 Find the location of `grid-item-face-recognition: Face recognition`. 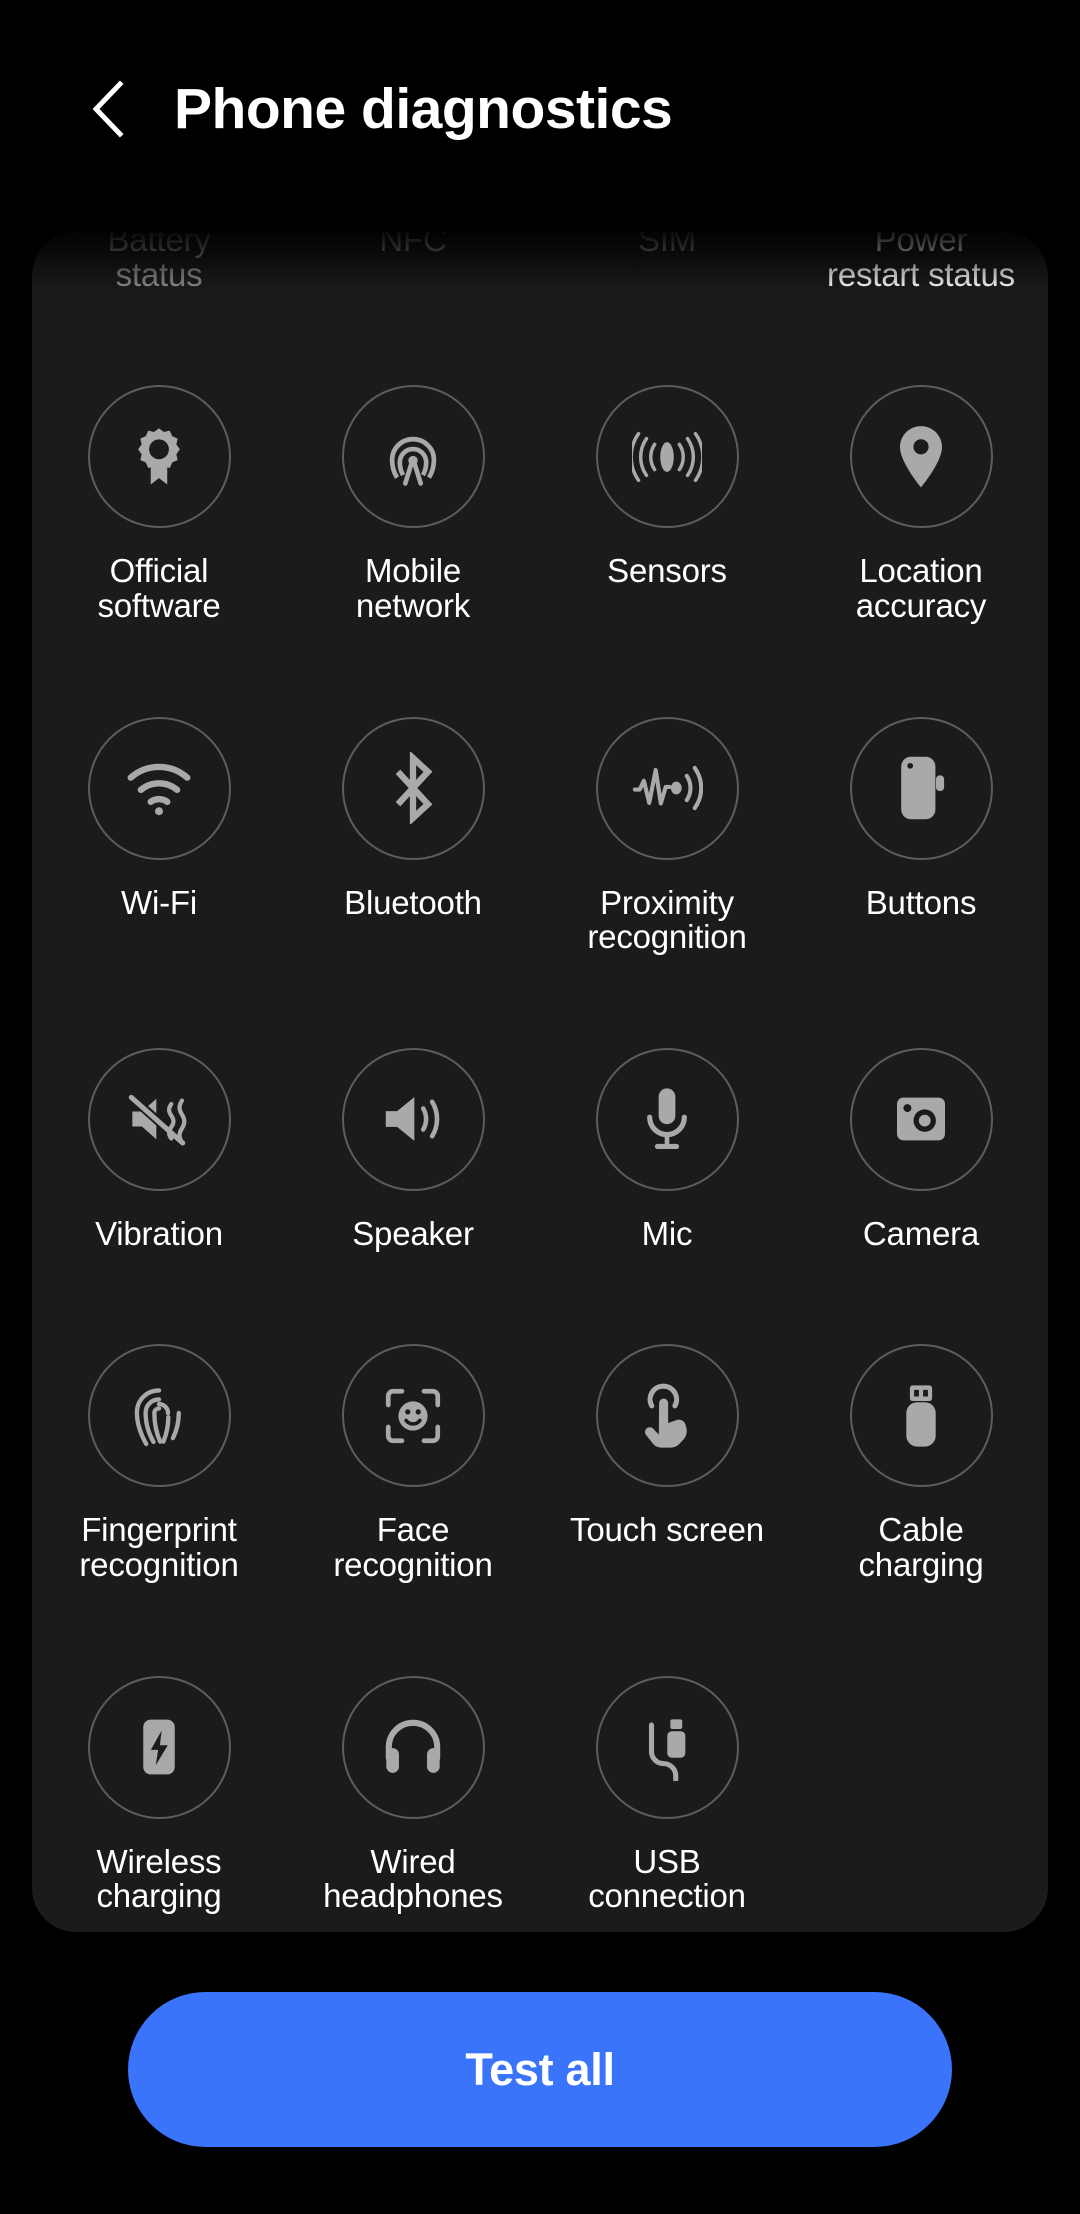

grid-item-face-recognition: Face recognition is located at coordinates (413, 1460).